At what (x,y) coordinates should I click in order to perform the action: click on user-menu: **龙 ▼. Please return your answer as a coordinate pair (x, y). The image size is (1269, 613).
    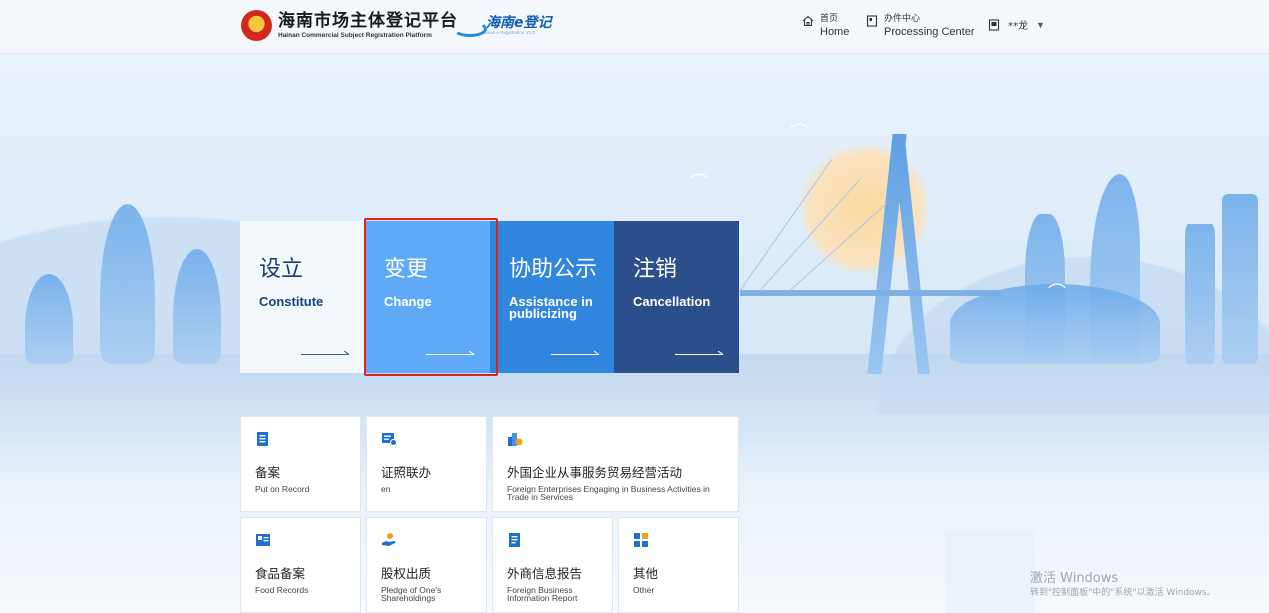
    Looking at the image, I should click on (1016, 24).